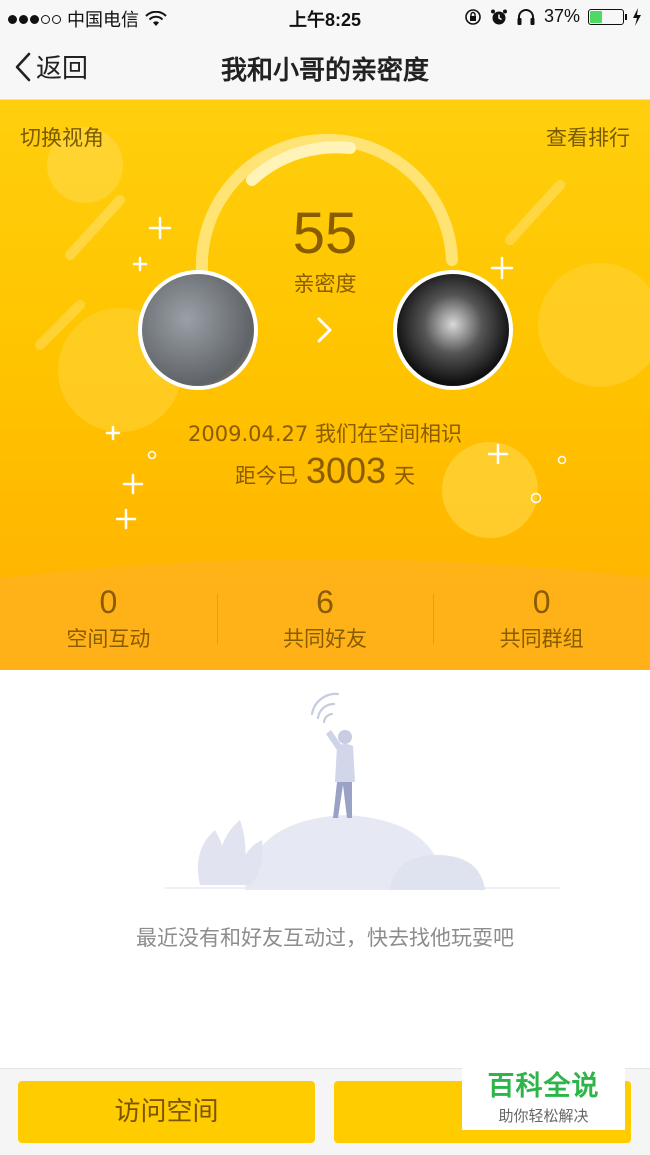 The height and width of the screenshot is (1155, 650). What do you see at coordinates (325, 233) in the screenshot?
I see `intimacy-score: 55` at bounding box center [325, 233].